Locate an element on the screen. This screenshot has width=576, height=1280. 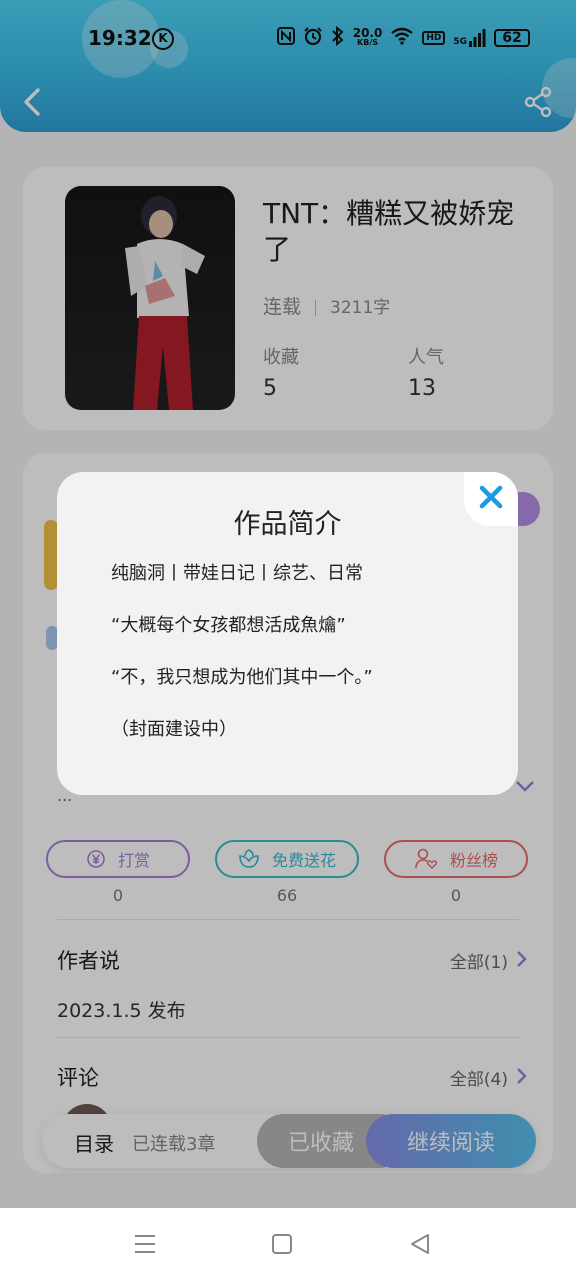
menu-icon is located at coordinates (145, 1244).